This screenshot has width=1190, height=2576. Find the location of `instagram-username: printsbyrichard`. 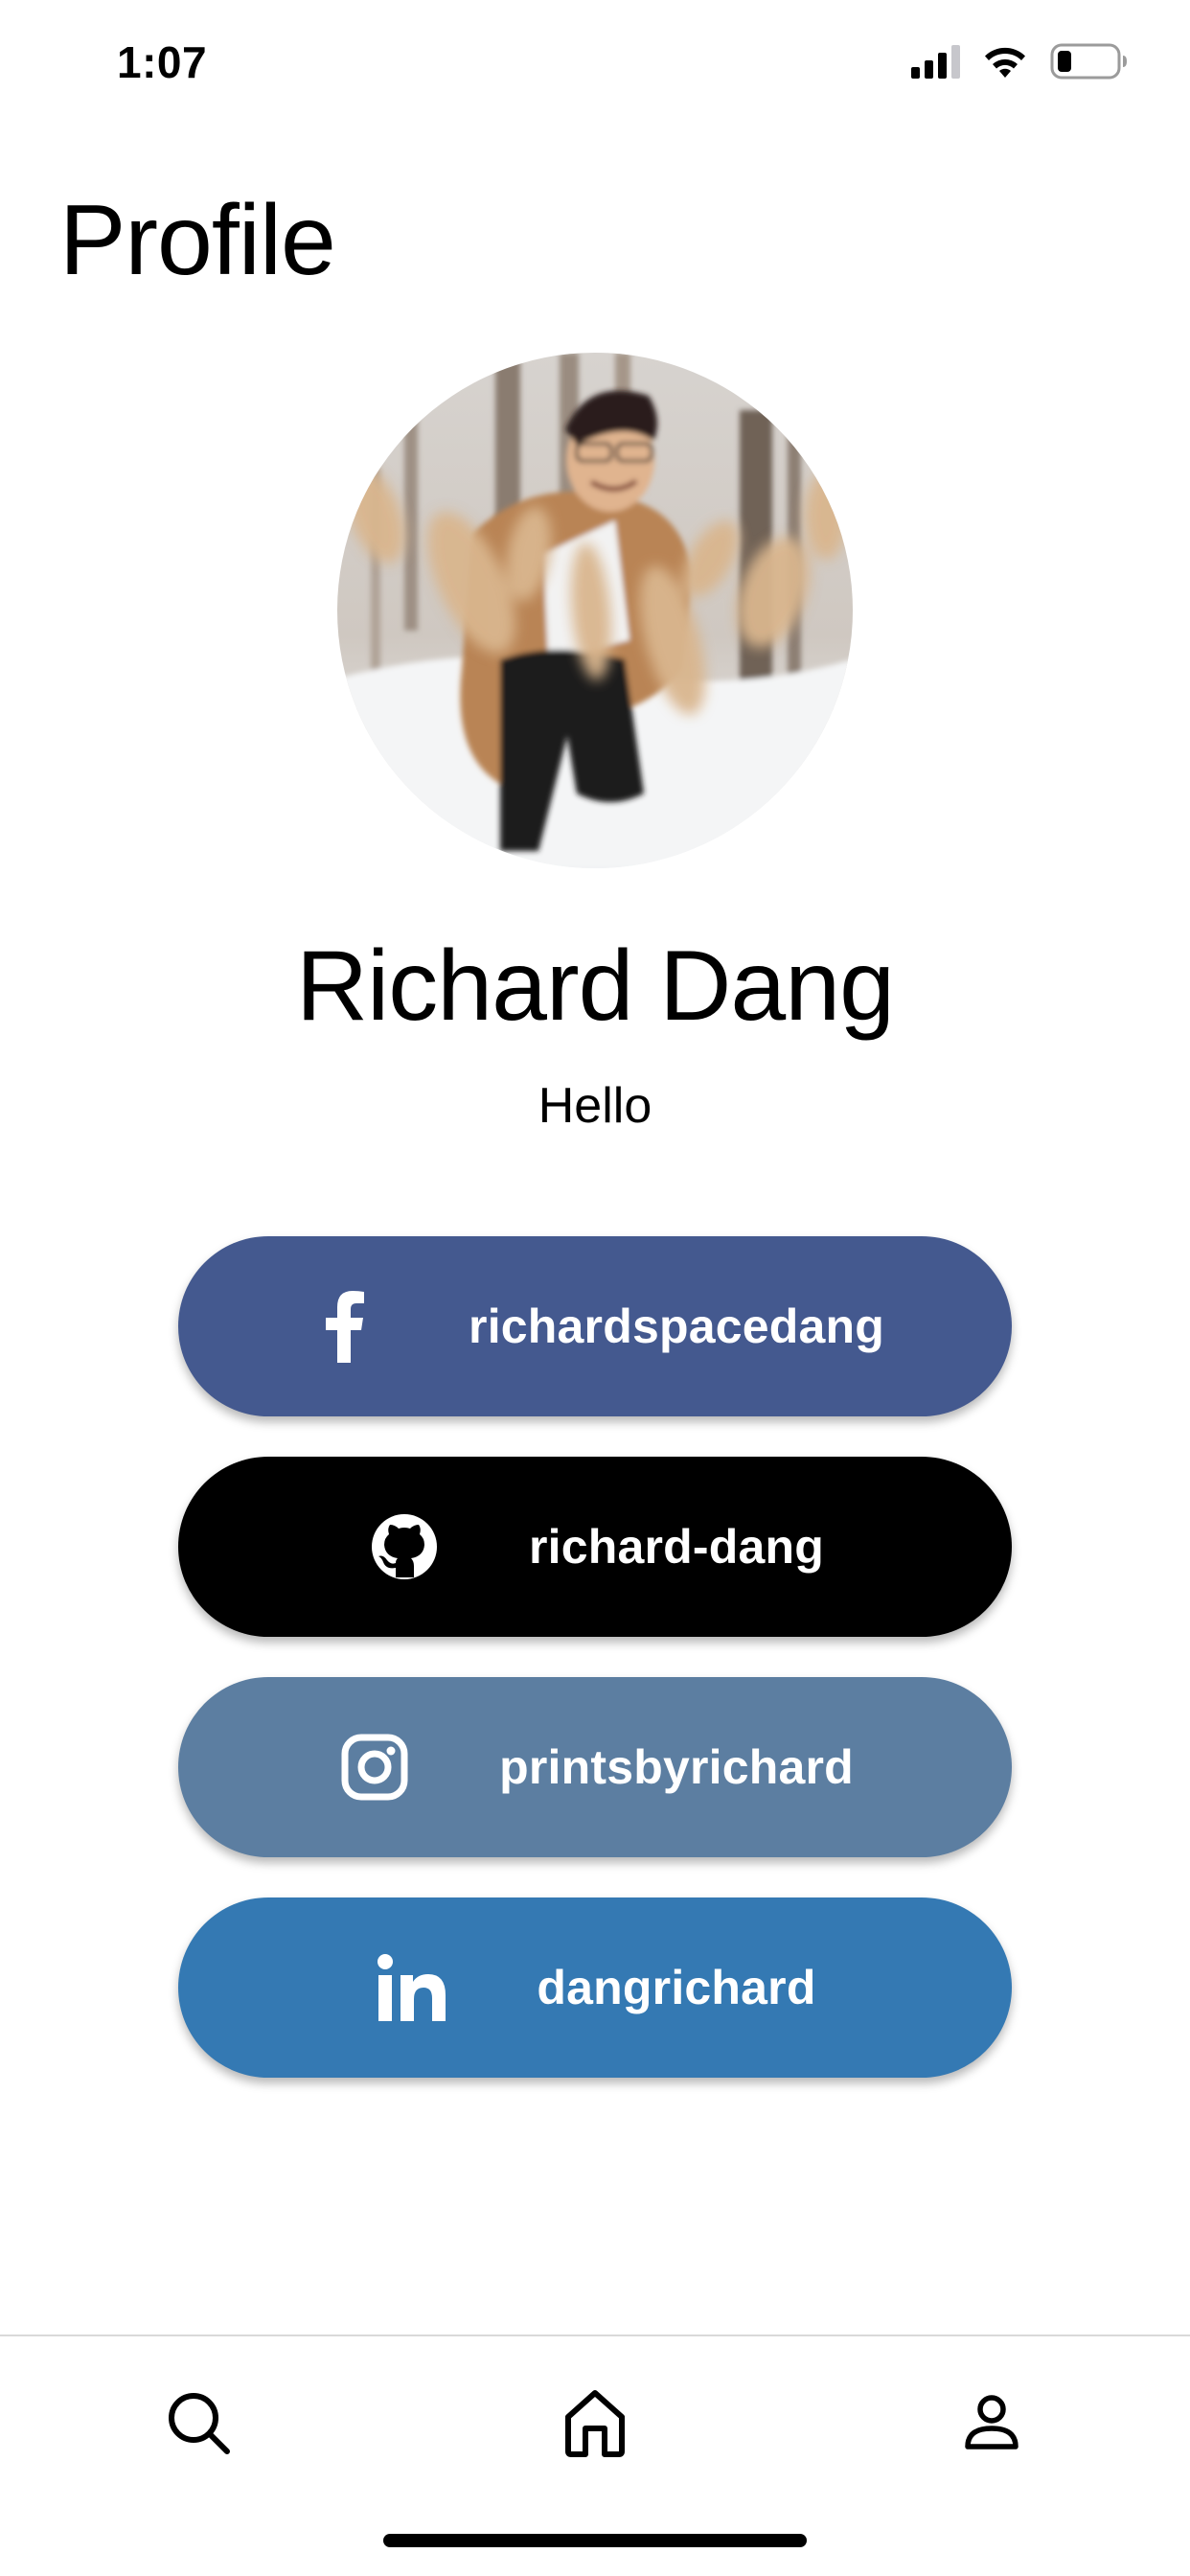

instagram-username: printsbyrichard is located at coordinates (677, 1767).